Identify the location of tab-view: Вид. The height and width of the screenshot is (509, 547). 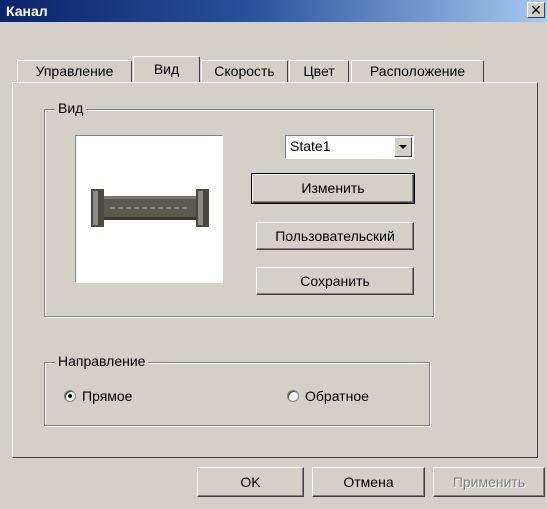
(166, 69).